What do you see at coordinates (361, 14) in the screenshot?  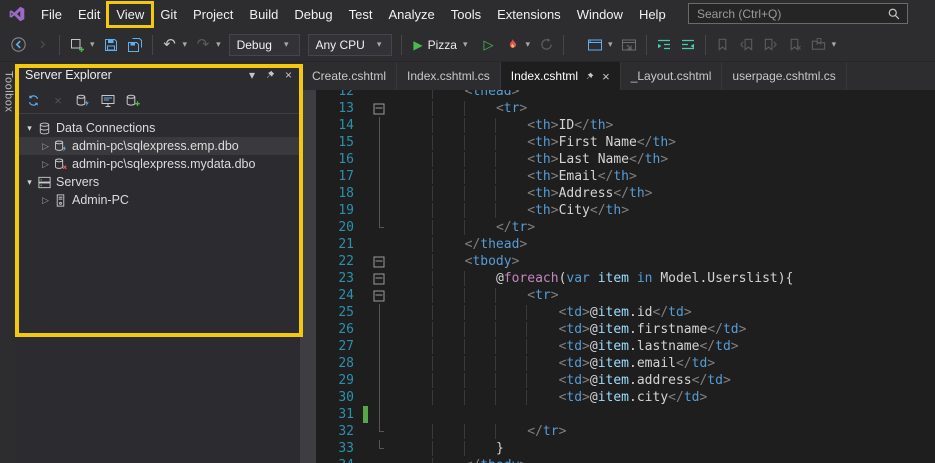 I see `menu-item-test: Test` at bounding box center [361, 14].